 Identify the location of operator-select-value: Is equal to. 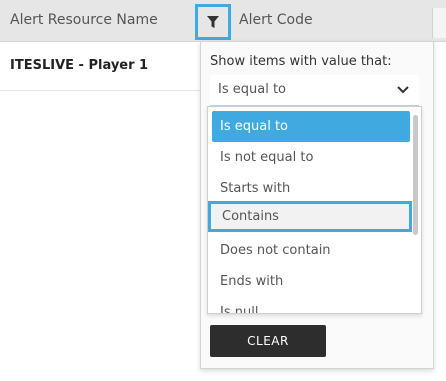
(252, 89).